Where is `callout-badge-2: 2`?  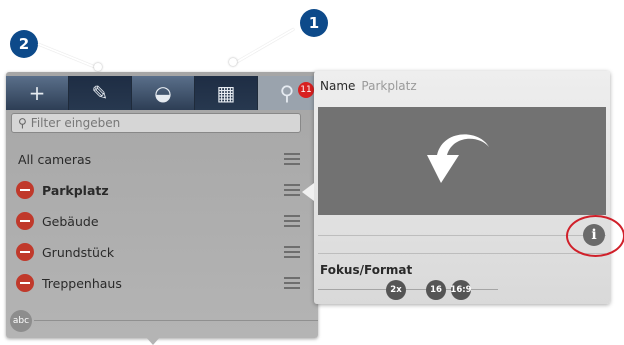
callout-badge-2: 2 is located at coordinates (24, 44).